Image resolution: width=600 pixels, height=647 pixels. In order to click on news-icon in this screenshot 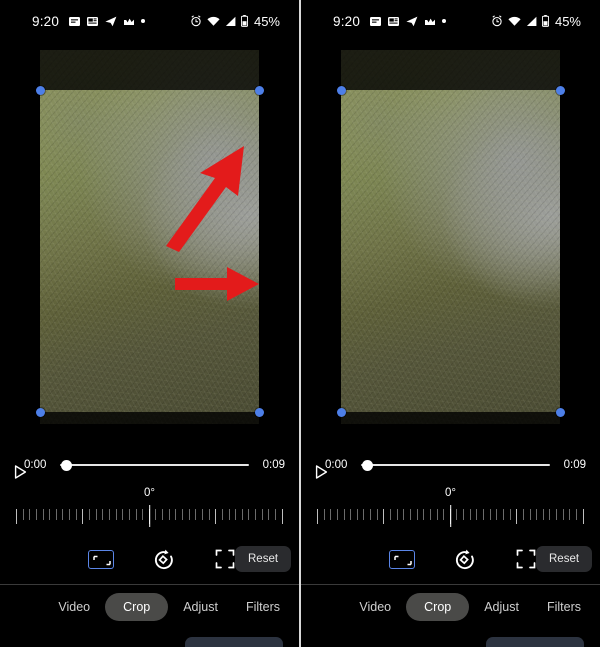, I will do `click(394, 21)`.